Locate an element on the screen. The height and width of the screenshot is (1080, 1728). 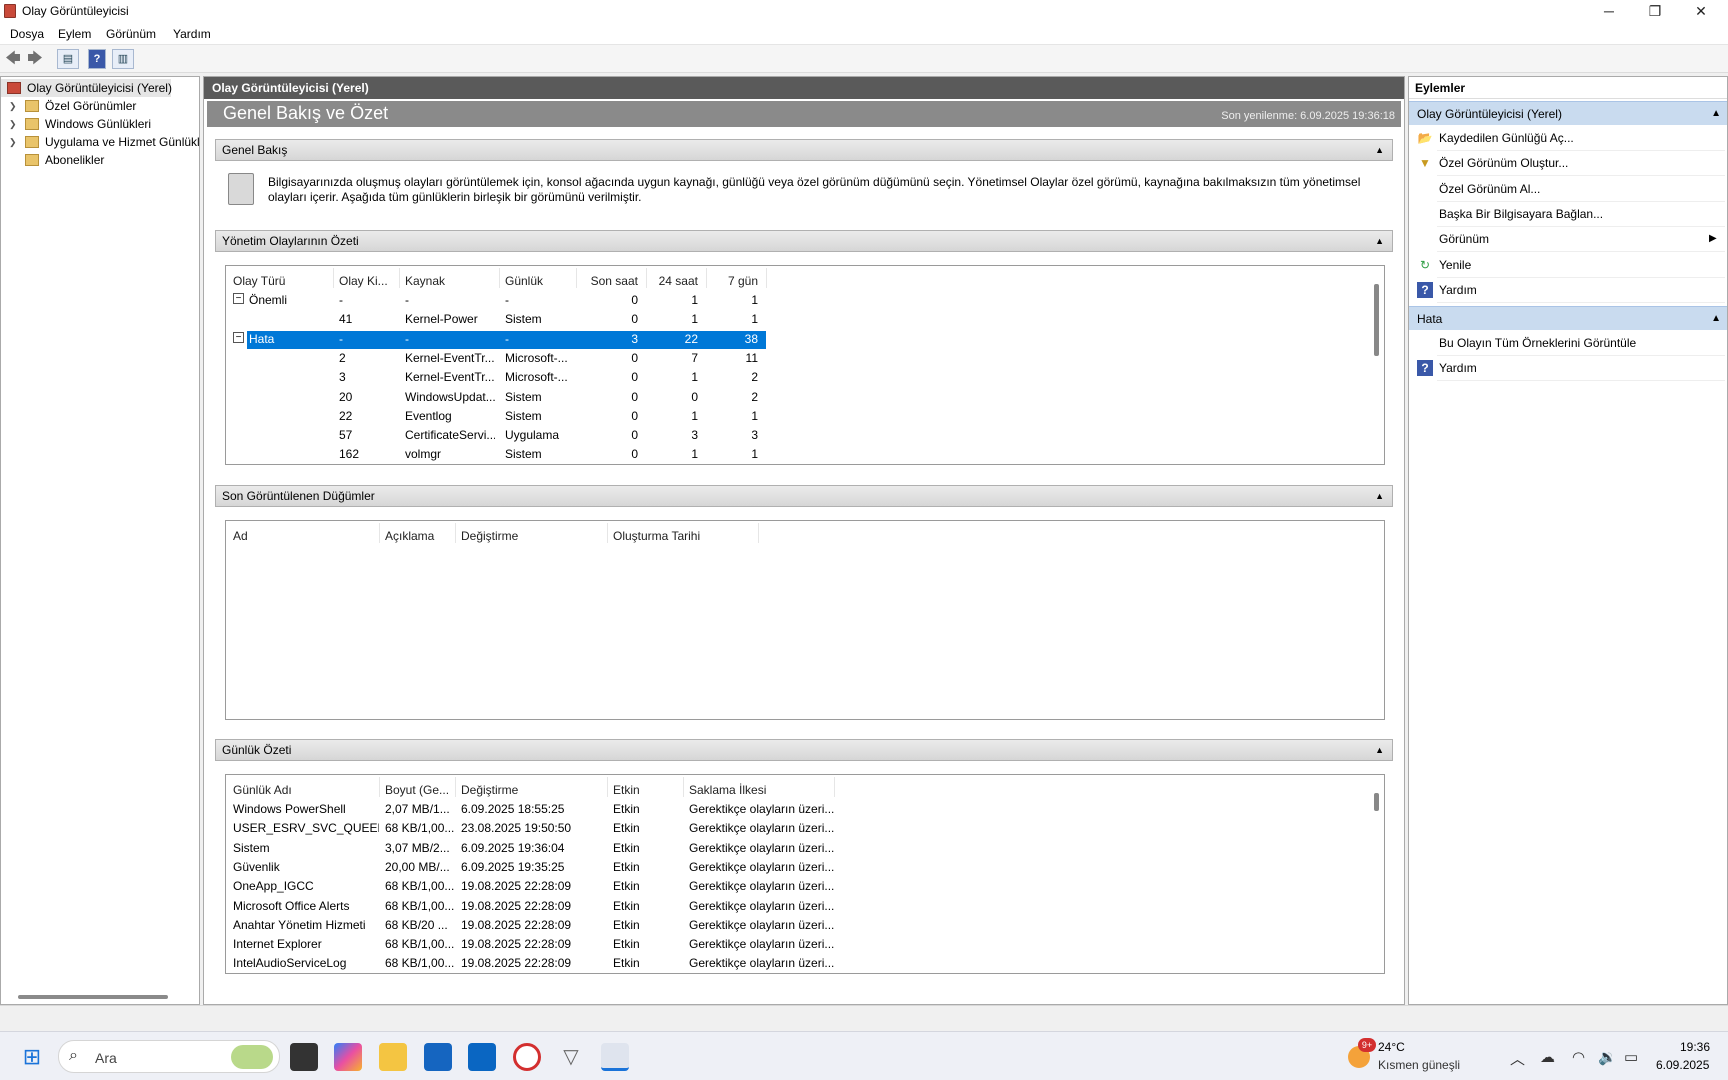
column-header: Günlük is located at coordinates (524, 281).